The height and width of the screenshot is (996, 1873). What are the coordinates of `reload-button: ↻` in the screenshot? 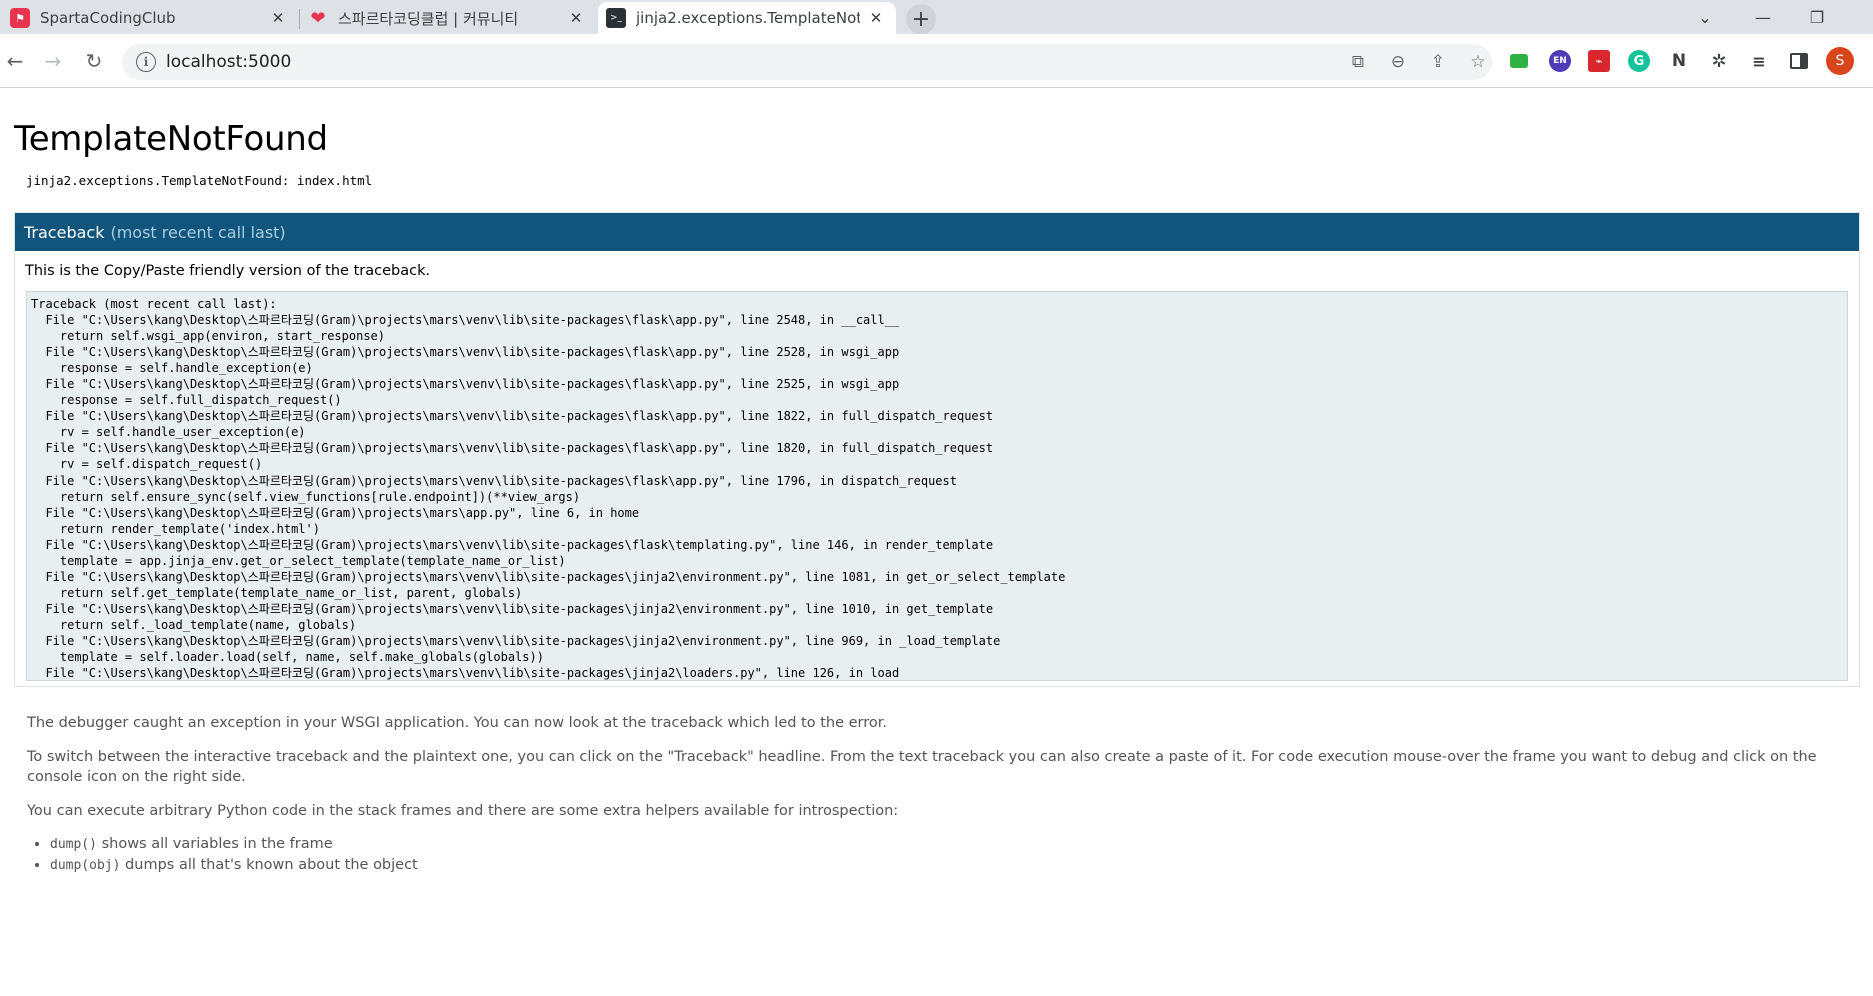 It's located at (94, 61).